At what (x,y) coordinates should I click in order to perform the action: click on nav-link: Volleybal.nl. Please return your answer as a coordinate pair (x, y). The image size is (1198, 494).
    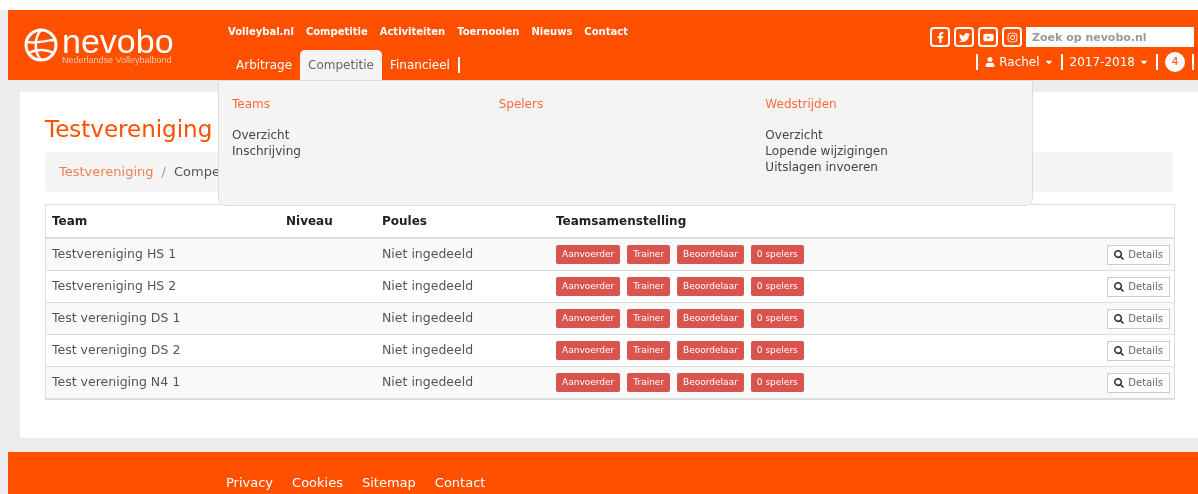
    Looking at the image, I should click on (261, 36).